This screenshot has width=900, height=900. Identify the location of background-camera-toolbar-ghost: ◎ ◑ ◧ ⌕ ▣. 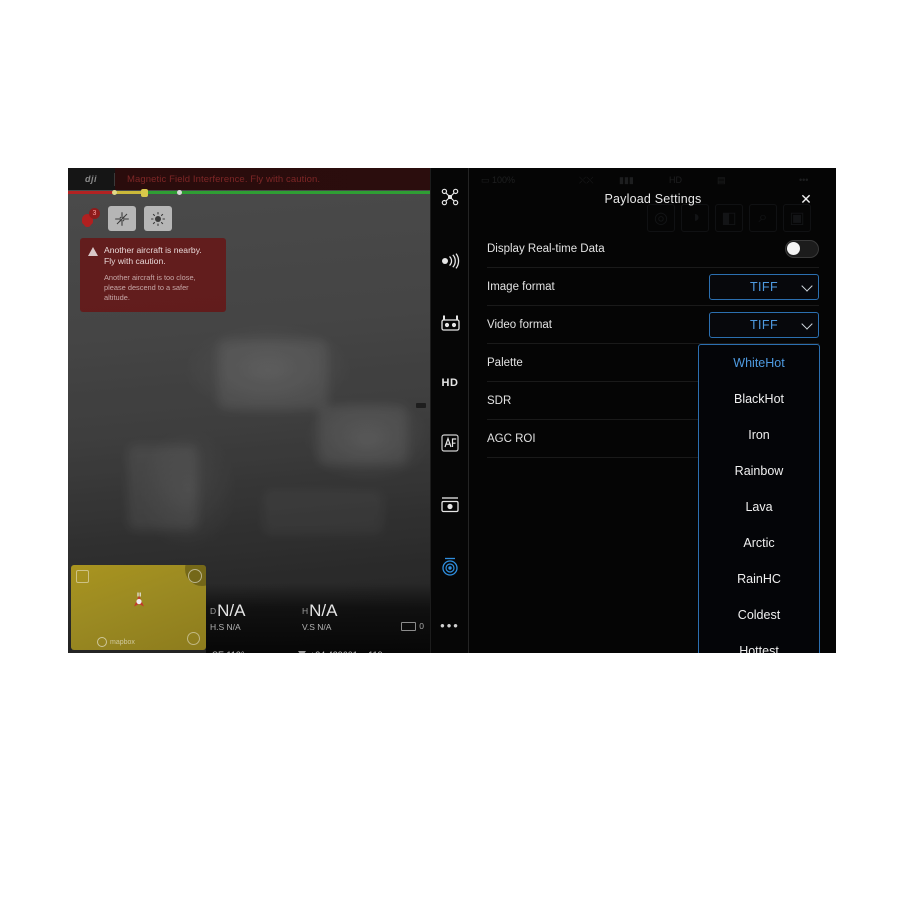
(729, 218).